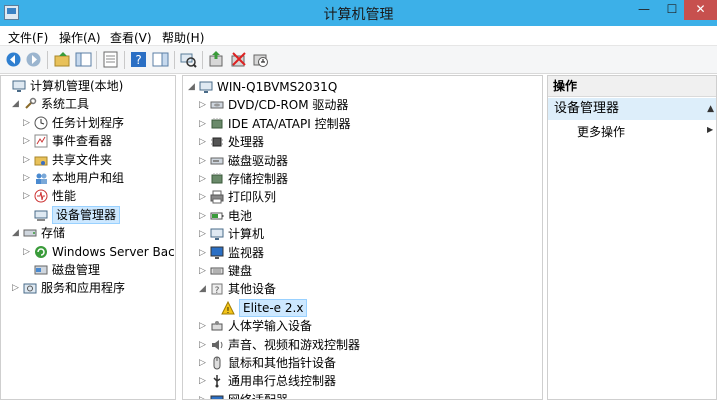 This screenshot has width=717, height=400. Describe the element at coordinates (362, 87) in the screenshot. I see `device-tree-item: ◢ WIN-Q1BVMS2031Q` at that location.